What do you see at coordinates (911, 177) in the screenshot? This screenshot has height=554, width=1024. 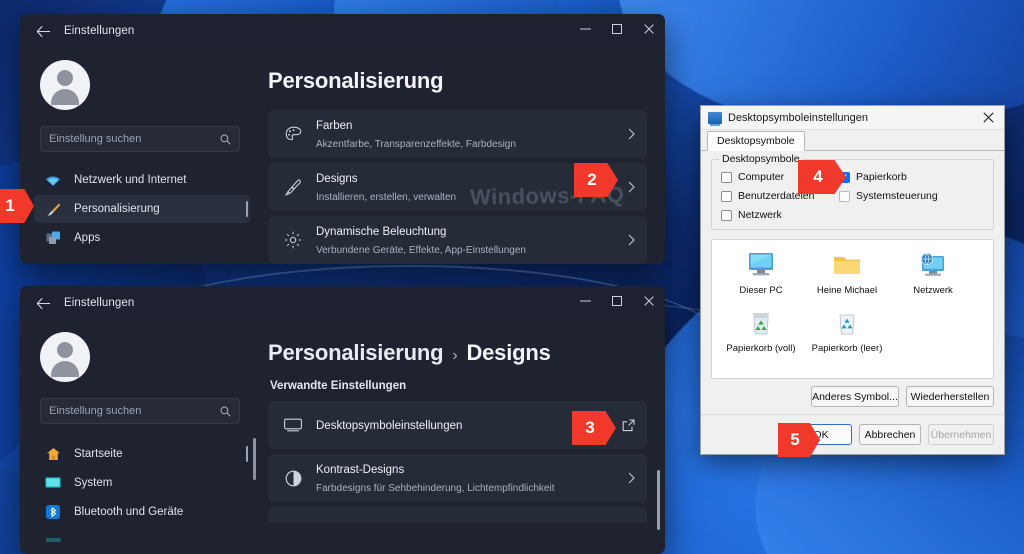 I see `checkbox-papierkorb: Papierkorb` at bounding box center [911, 177].